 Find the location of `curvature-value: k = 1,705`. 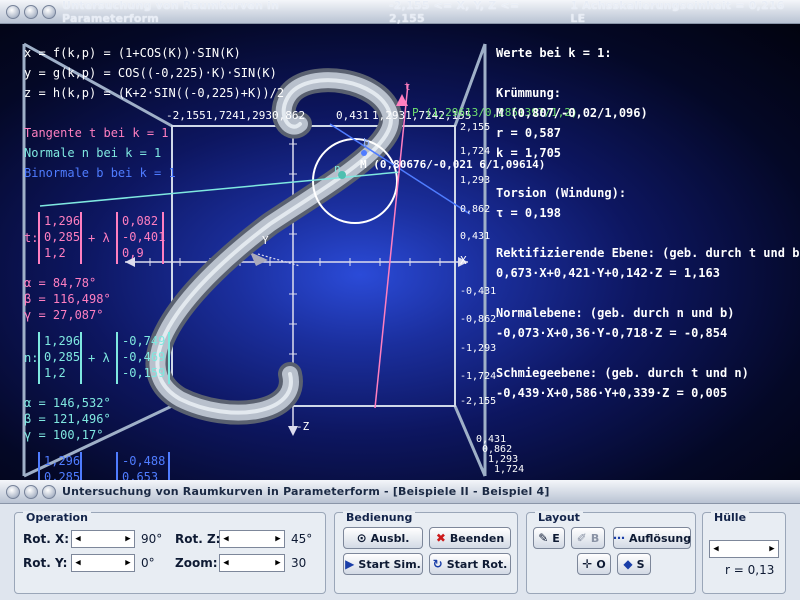

curvature-value: k = 1,705 is located at coordinates (529, 153).